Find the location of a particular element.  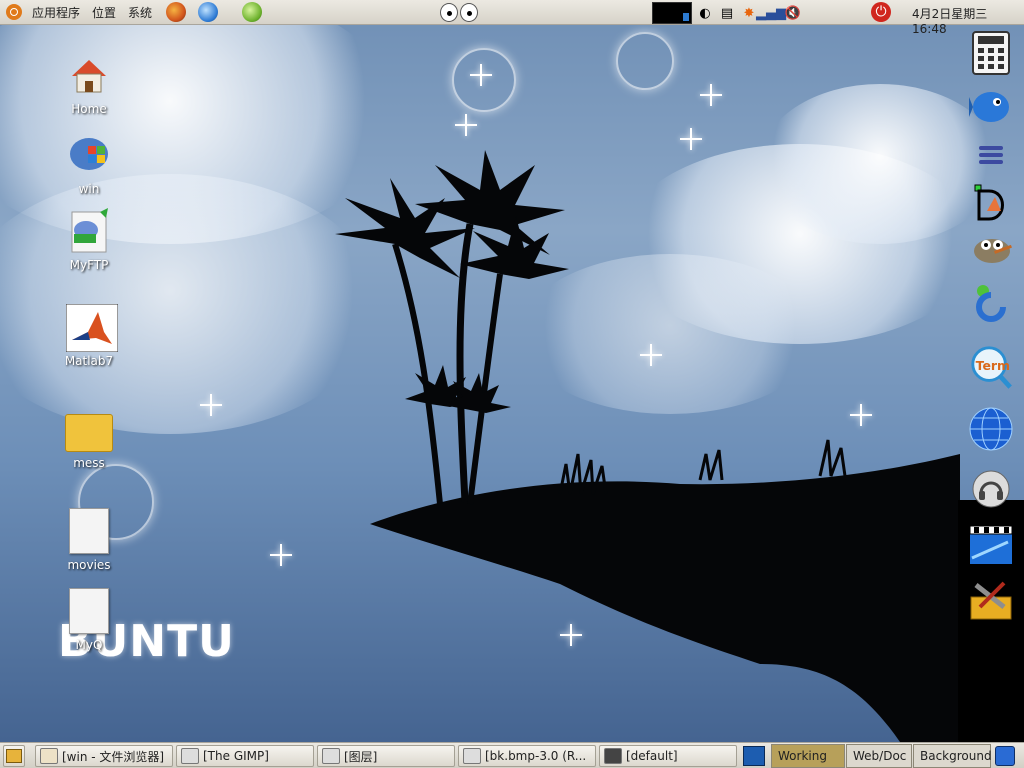

show-desktop-icon is located at coordinates (14, 756).